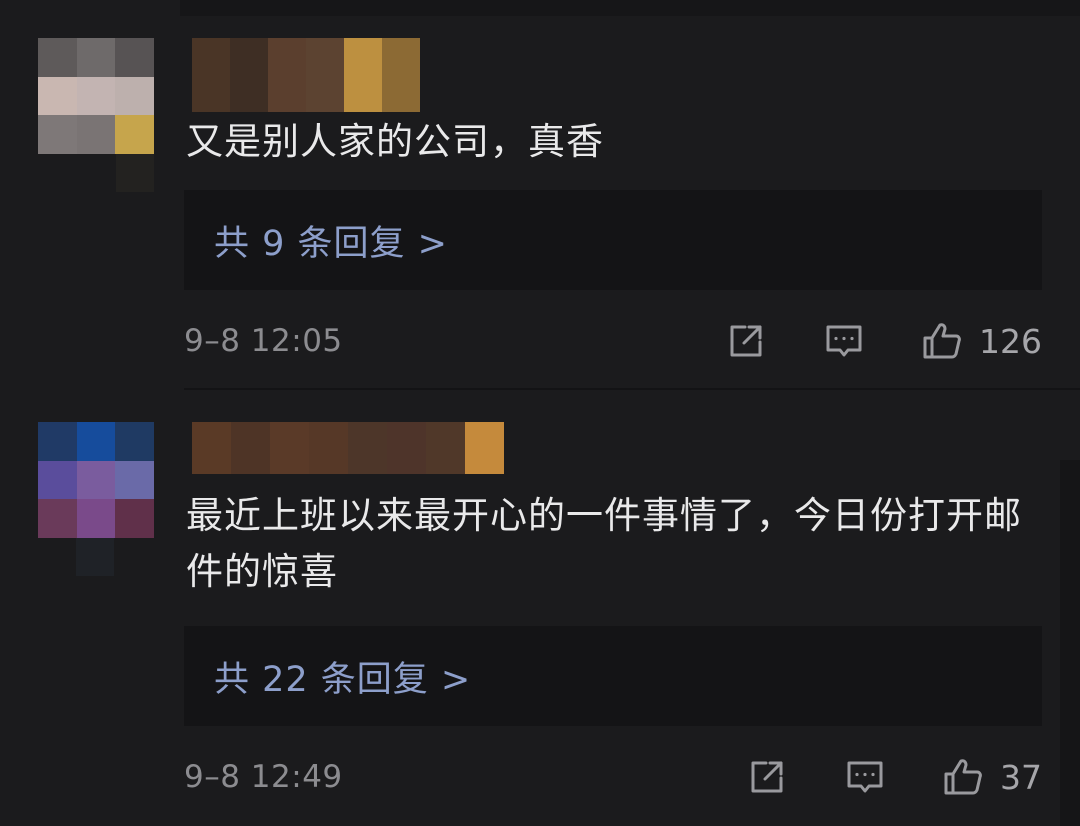 This screenshot has height=826, width=1080. I want to click on like-count: 126, so click(1010, 341).